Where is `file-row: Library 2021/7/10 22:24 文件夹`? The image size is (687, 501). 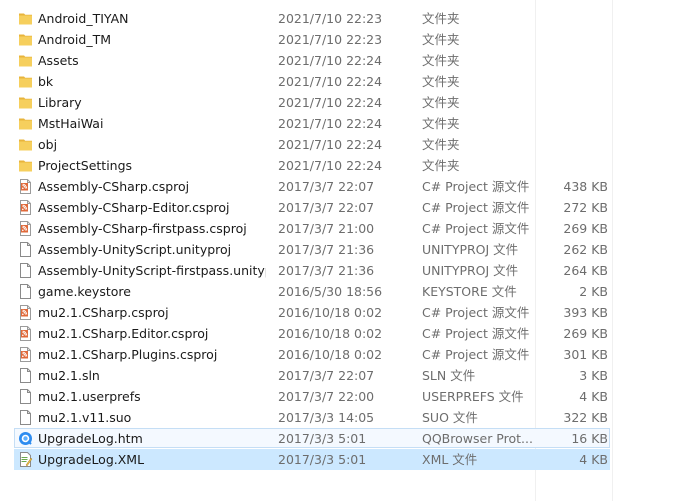 file-row: Library 2021/7/10 22:24 文件夹 is located at coordinates (343, 102).